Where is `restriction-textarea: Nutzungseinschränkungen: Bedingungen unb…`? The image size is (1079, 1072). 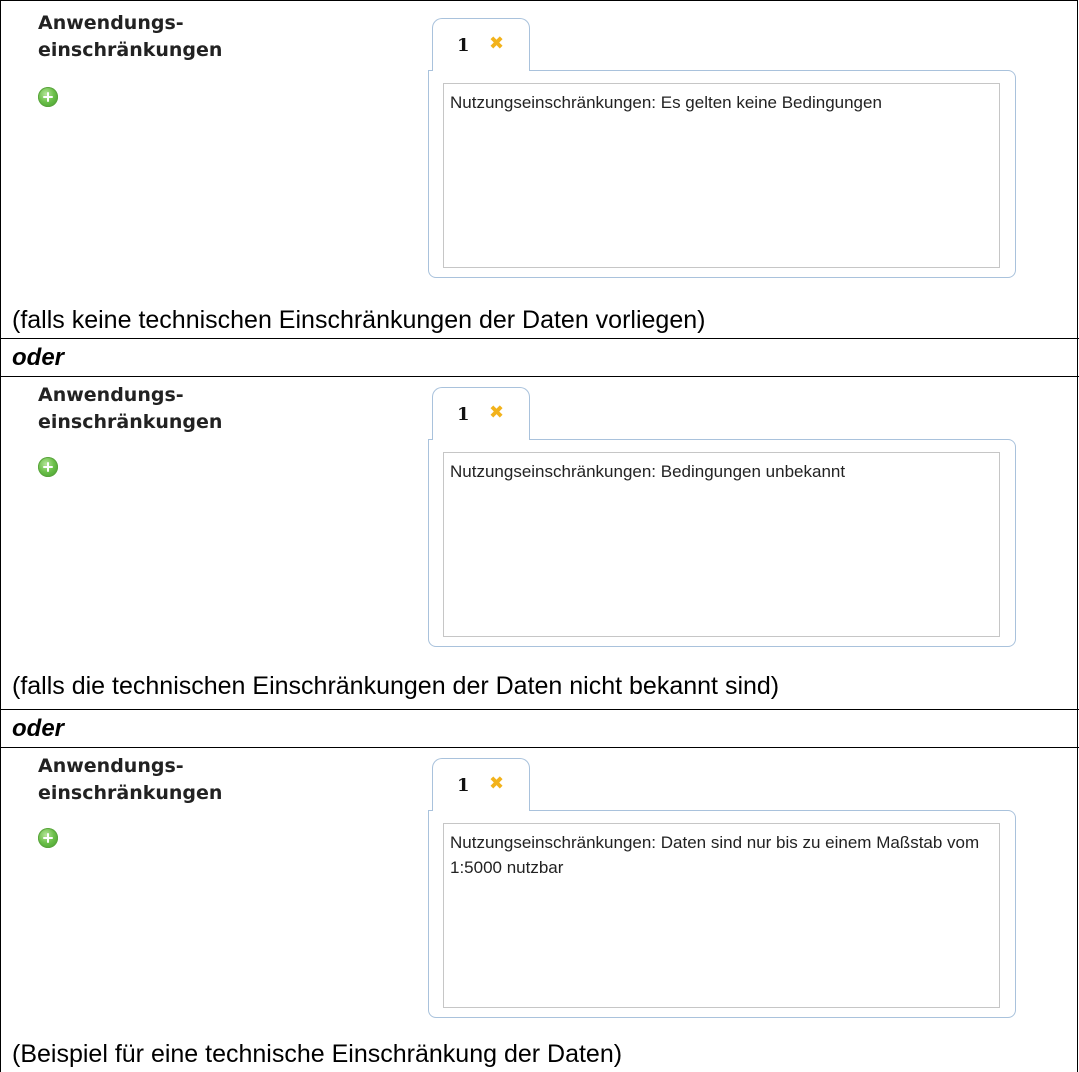 restriction-textarea: Nutzungseinschränkungen: Bedingungen unb… is located at coordinates (721, 544).